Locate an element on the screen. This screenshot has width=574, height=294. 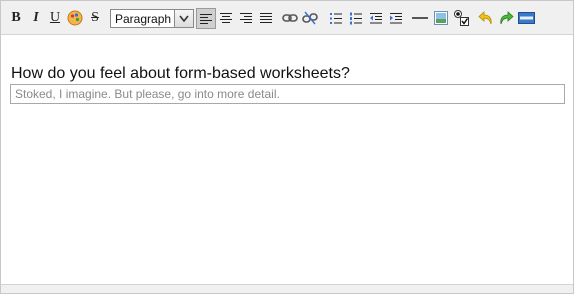
numbered-list-button is located at coordinates (356, 18).